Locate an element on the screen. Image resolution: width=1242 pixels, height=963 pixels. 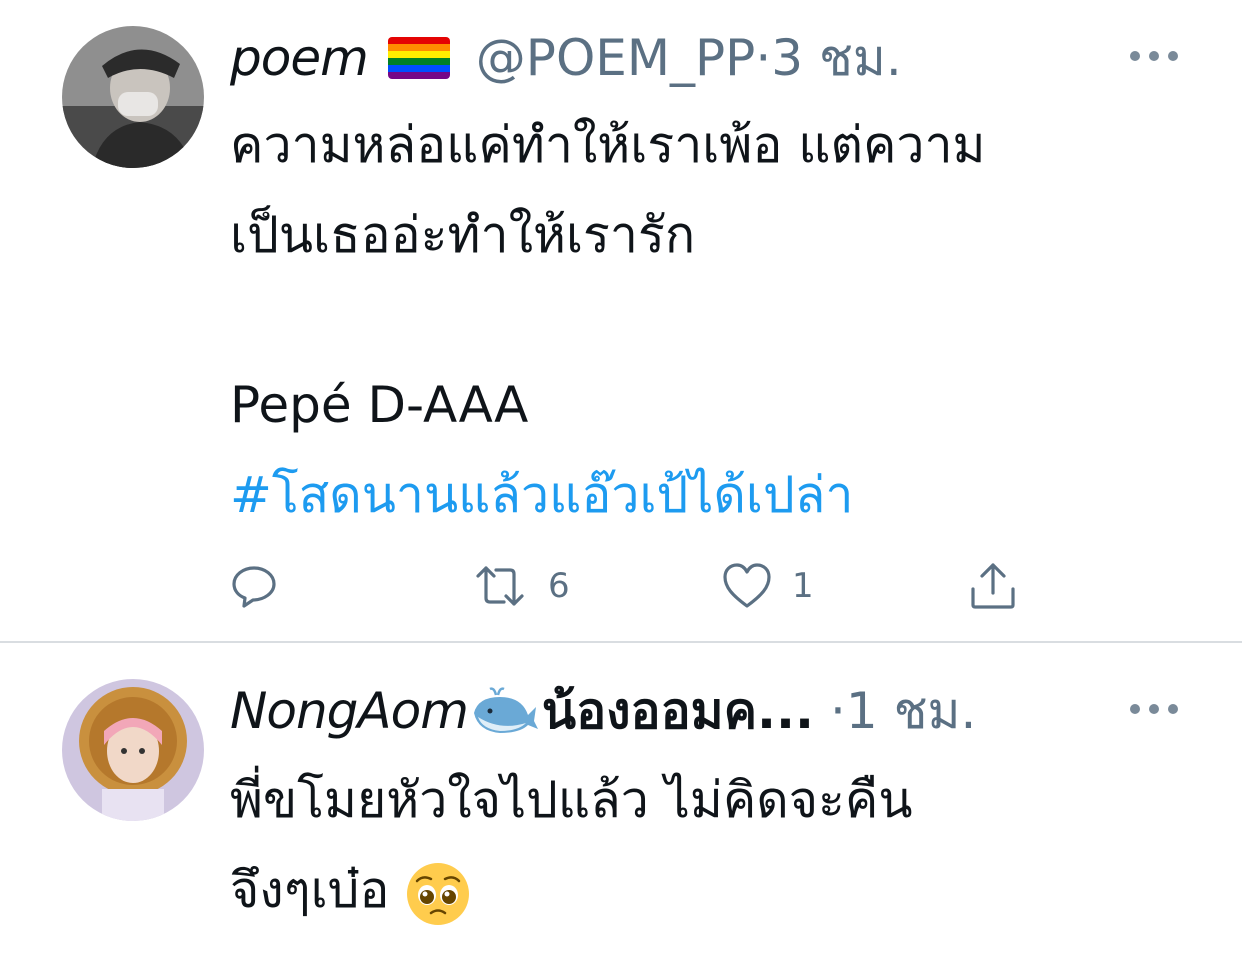
tweet-header: NongAom น้องออมค... · 1 ชม. is located at coordinates (603, 711).